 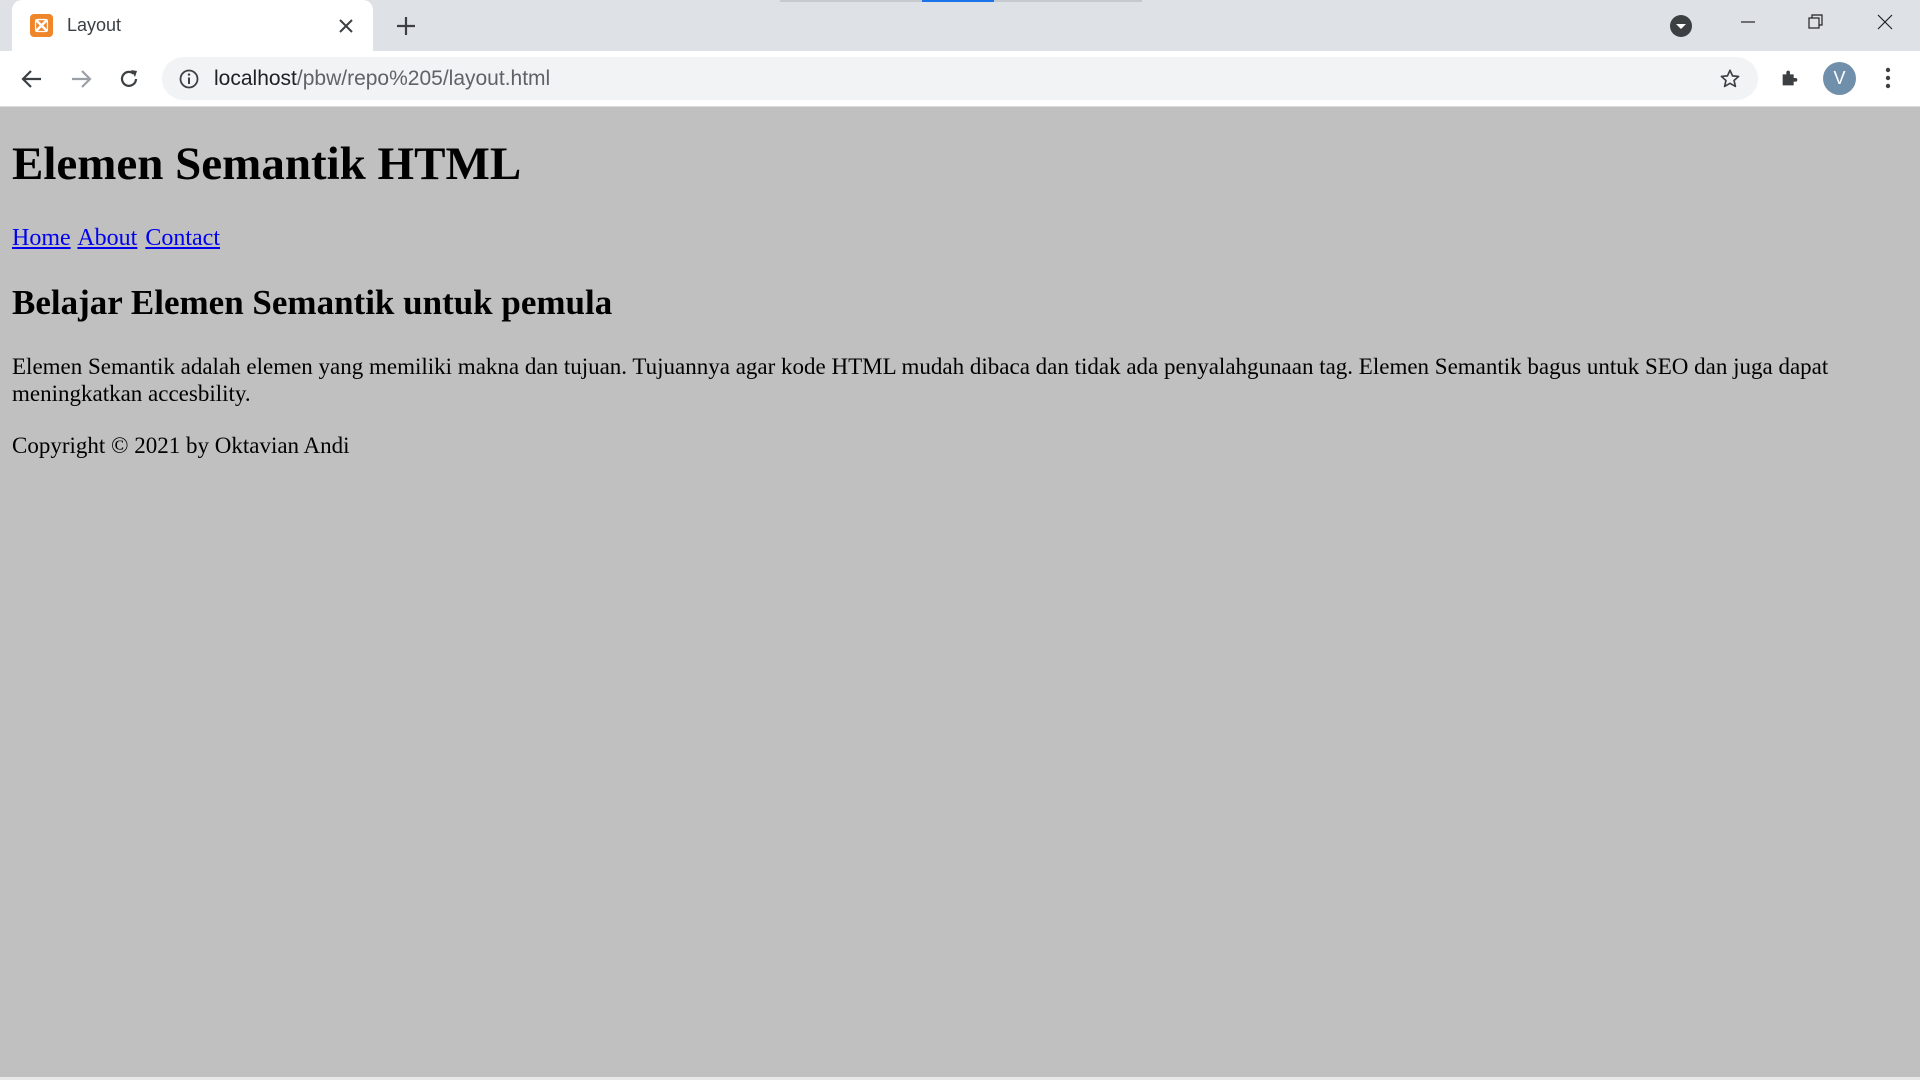 I want to click on close-tab-icon, so click(x=346, y=26).